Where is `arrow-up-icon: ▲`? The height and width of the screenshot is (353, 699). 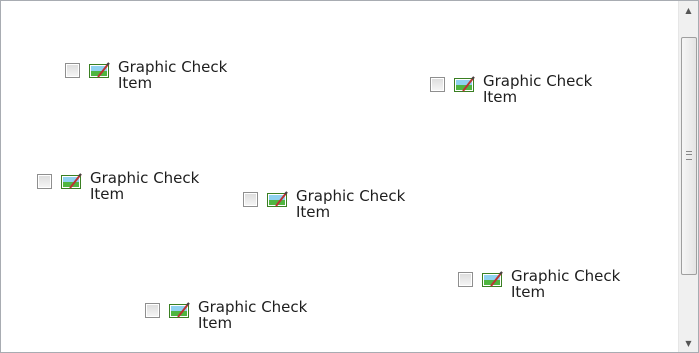
arrow-up-icon: ▲ is located at coordinates (688, 10).